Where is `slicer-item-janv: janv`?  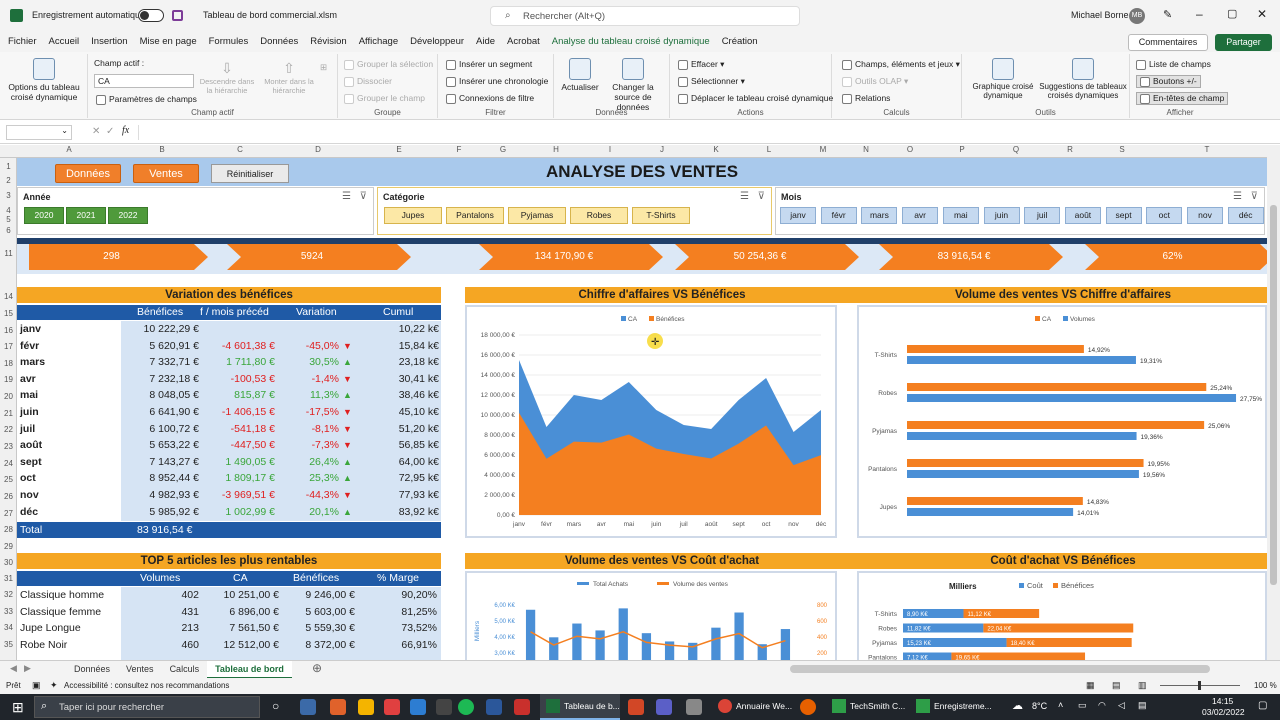 slicer-item-janv: janv is located at coordinates (798, 215).